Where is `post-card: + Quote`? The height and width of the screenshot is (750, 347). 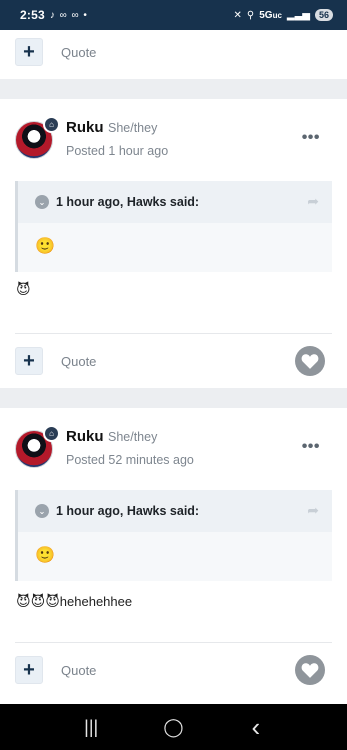 post-card: + Quote is located at coordinates (173, 54).